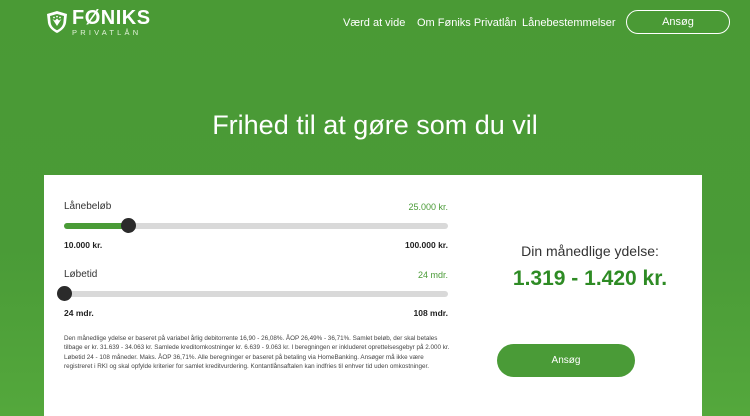 The height and width of the screenshot is (416, 750). Describe the element at coordinates (566, 360) in the screenshot. I see `apply-button: Ansøg` at that location.